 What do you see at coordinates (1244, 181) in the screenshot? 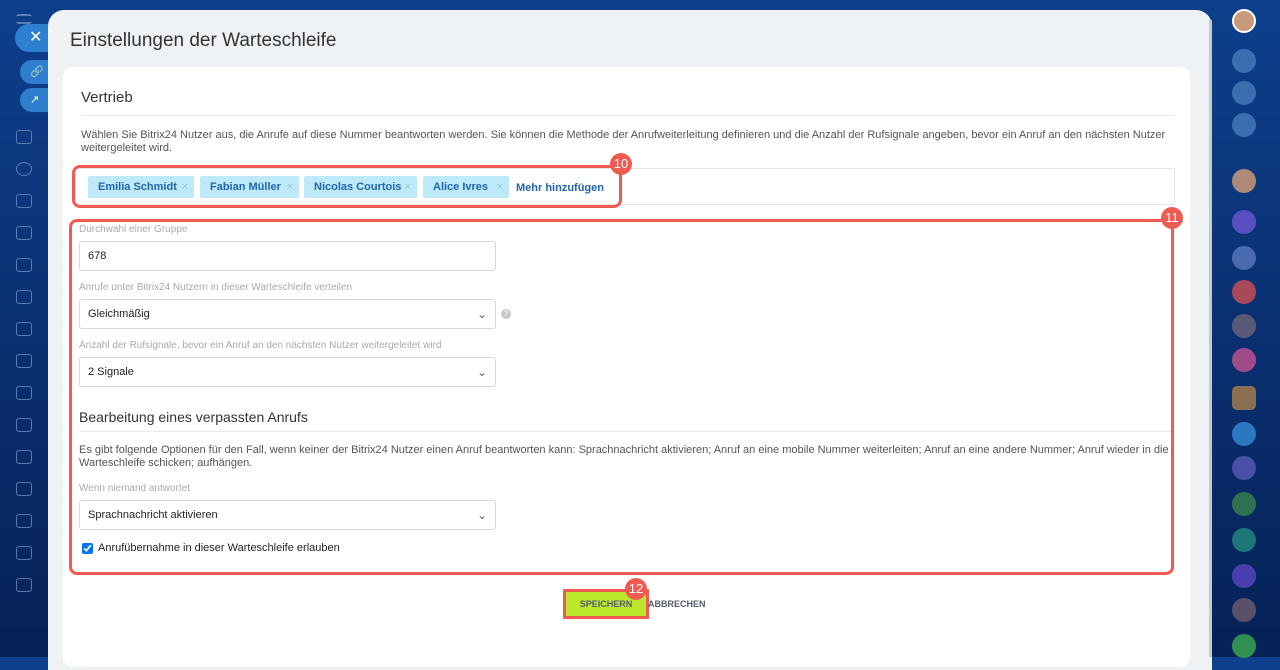
I see `contact-avatar` at bounding box center [1244, 181].